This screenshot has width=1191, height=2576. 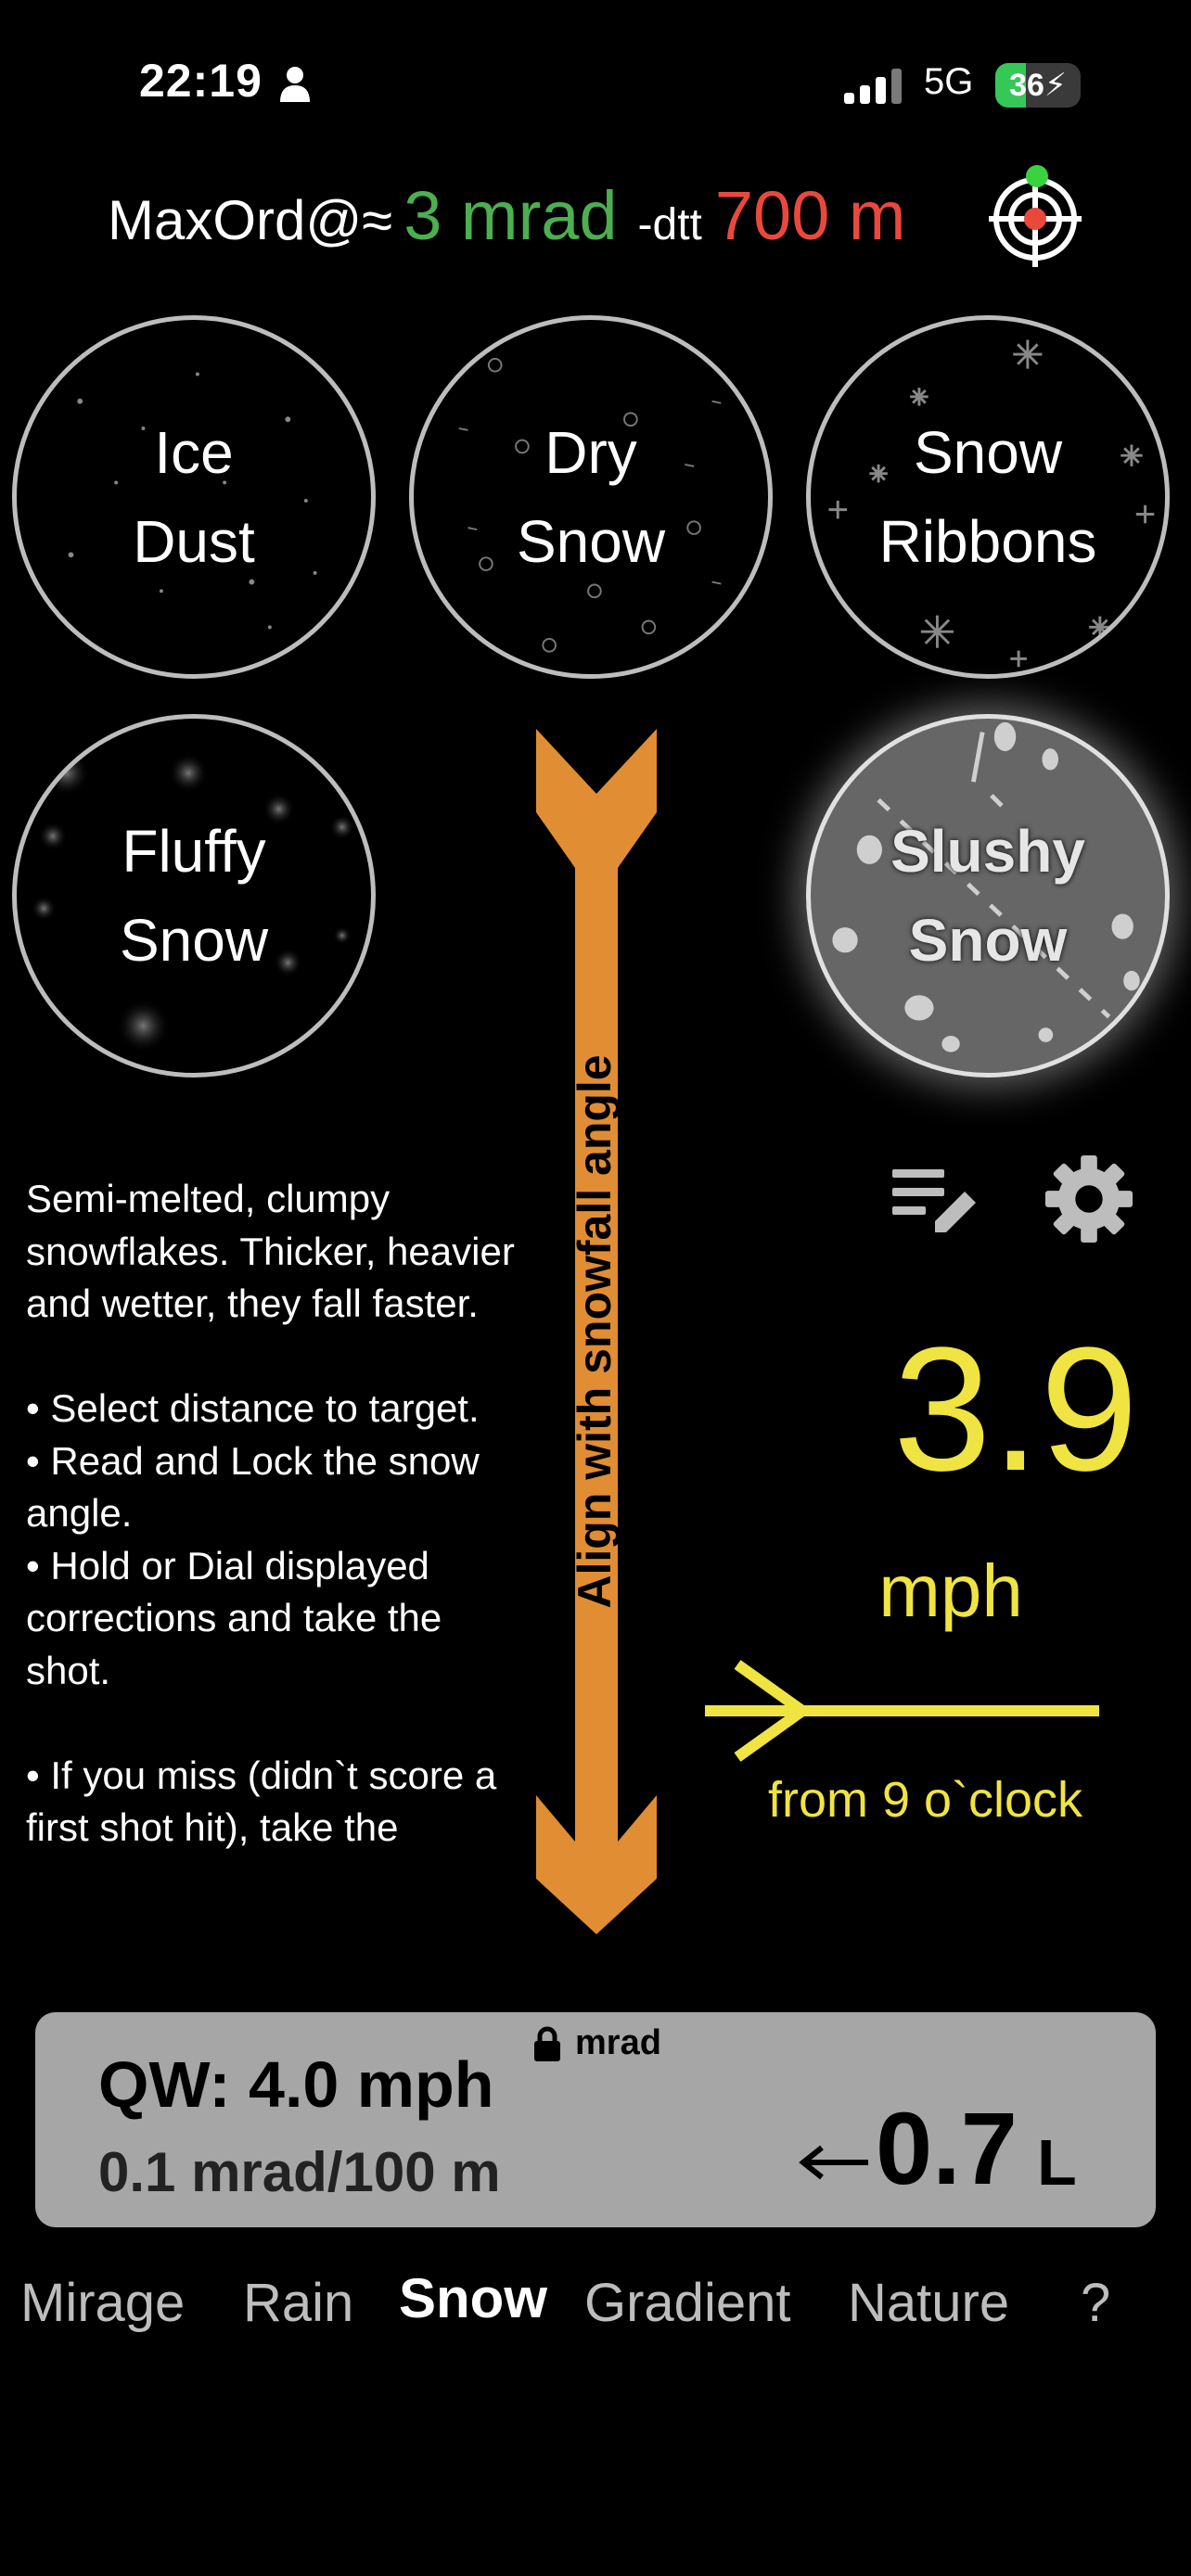 What do you see at coordinates (873, 87) in the screenshot?
I see `cellular-signal-icon` at bounding box center [873, 87].